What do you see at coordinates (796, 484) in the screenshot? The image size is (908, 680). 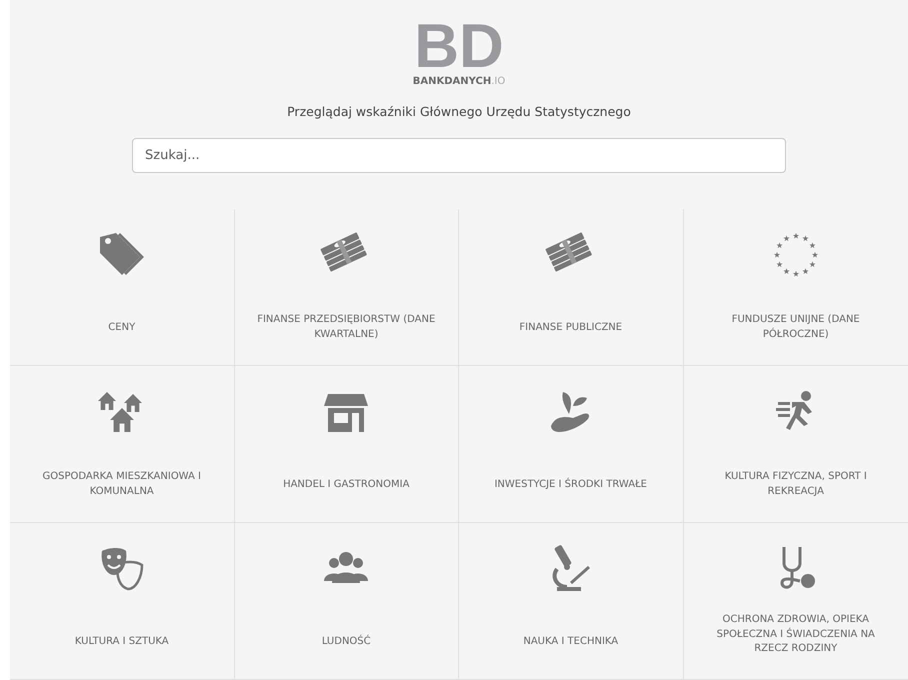 I see `category-label: KULTURA FIZYCZNA, SPORT I REKREACJA` at bounding box center [796, 484].